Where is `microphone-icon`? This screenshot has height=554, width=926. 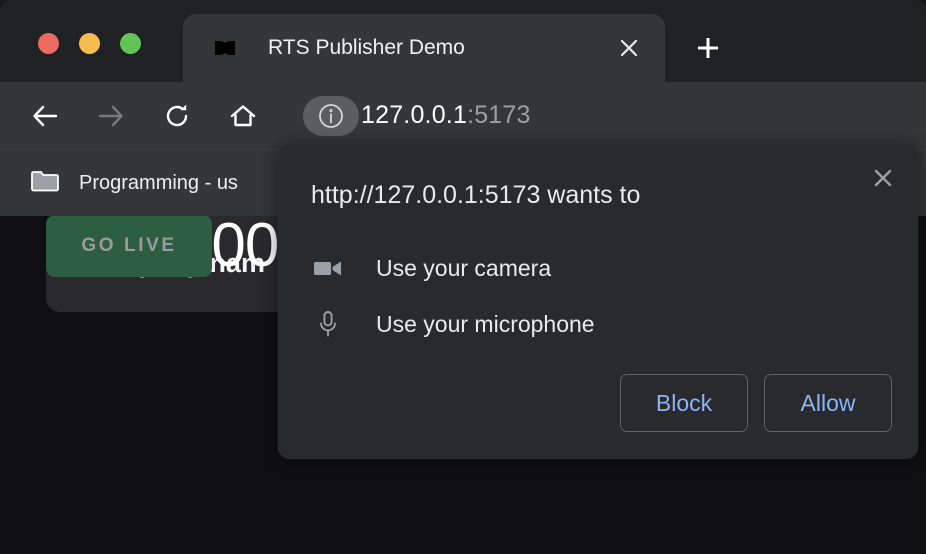 microphone-icon is located at coordinates (328, 324).